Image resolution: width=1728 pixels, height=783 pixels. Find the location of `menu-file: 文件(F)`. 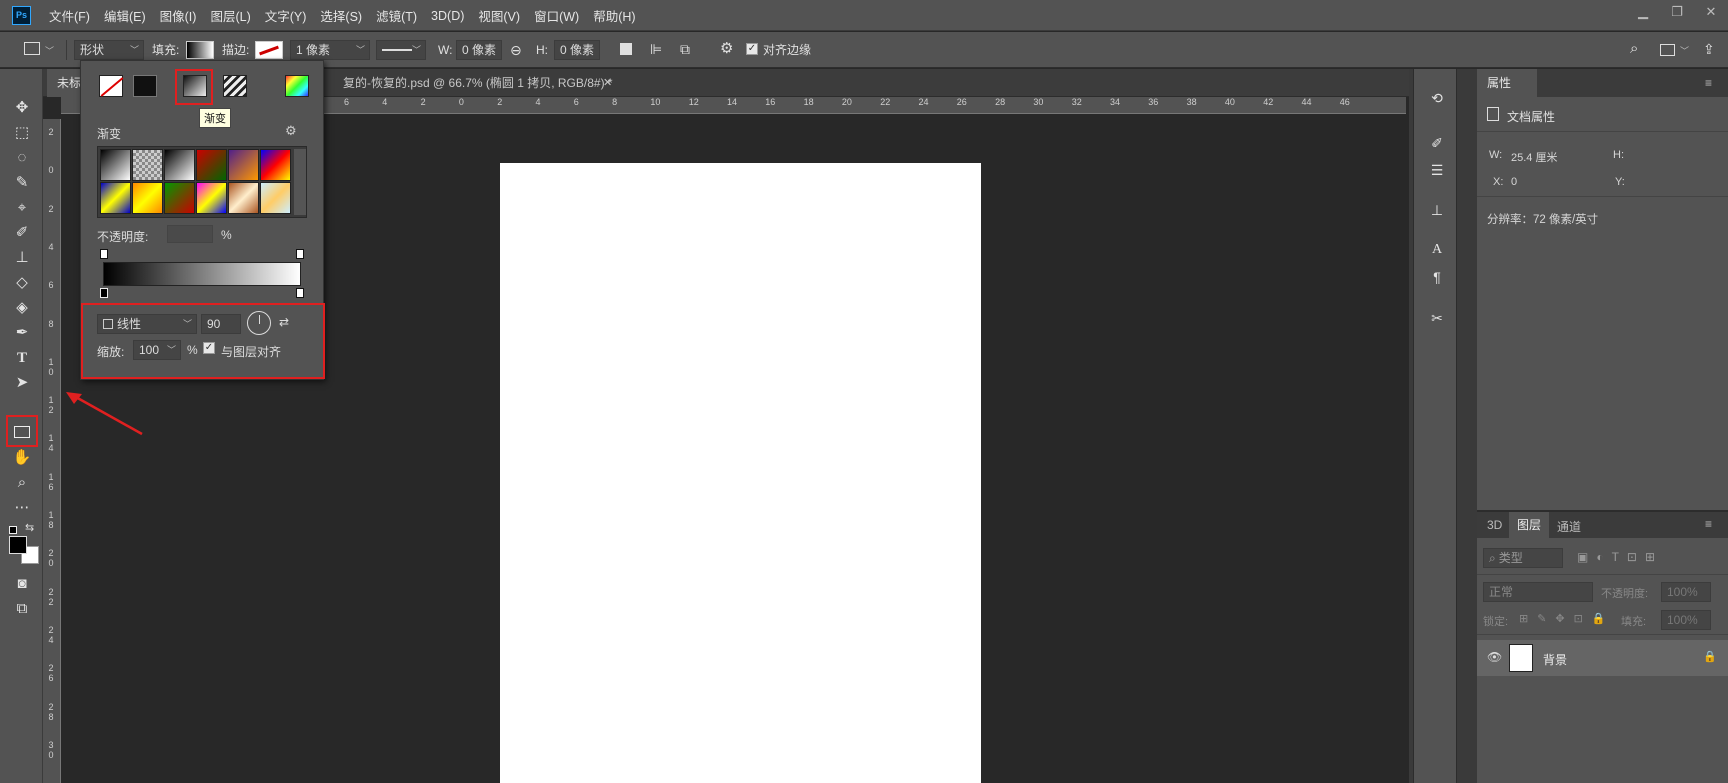

menu-file: 文件(F) is located at coordinates (69, 15).